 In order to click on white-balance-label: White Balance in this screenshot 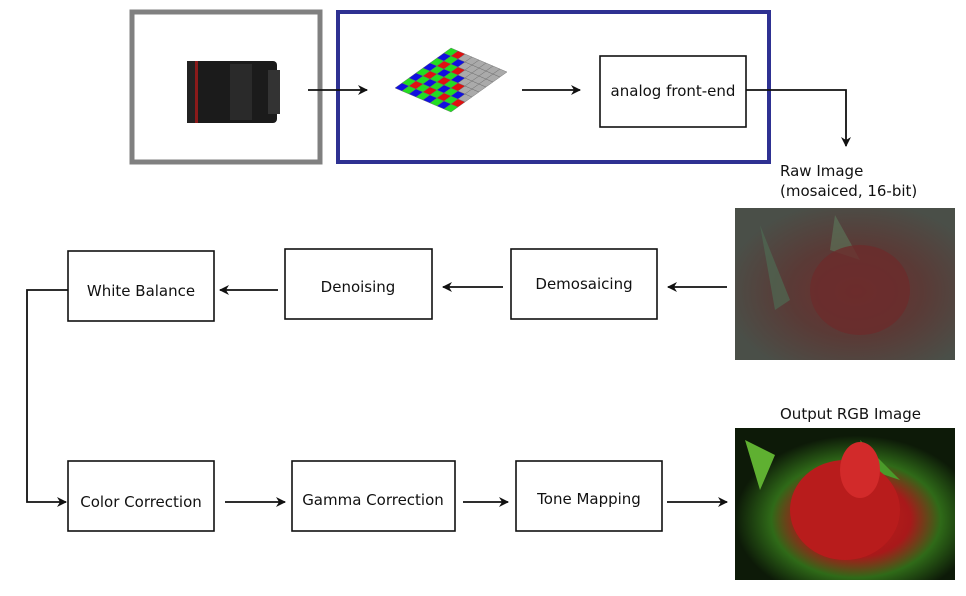, I will do `click(141, 291)`.